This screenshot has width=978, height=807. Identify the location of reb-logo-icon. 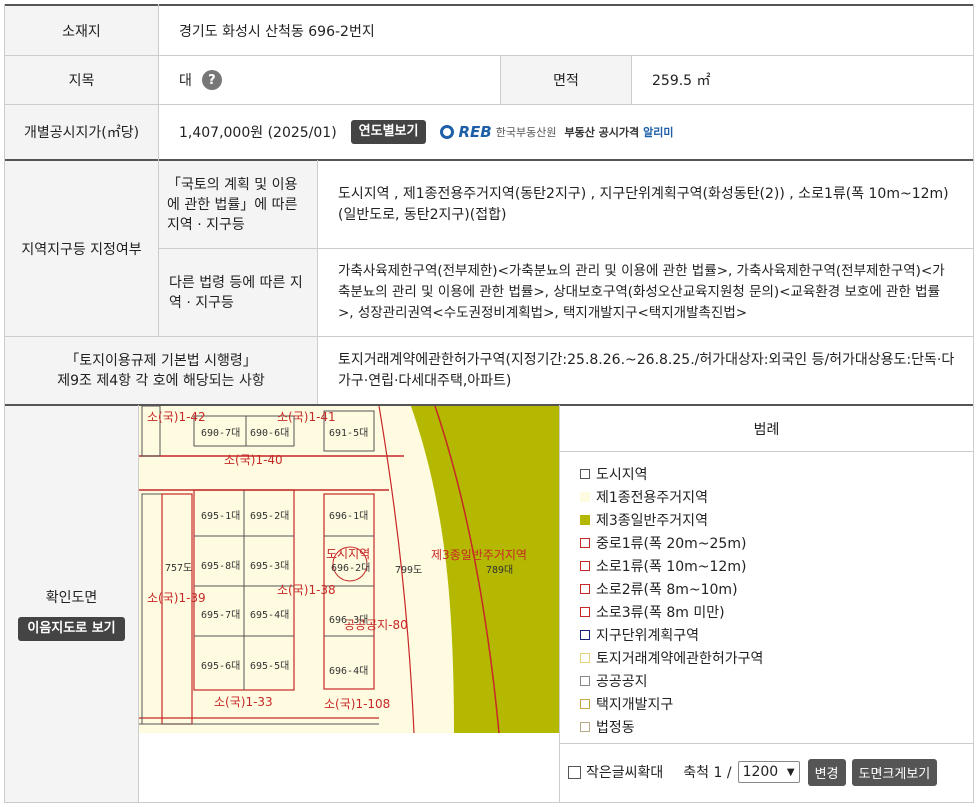
(447, 132).